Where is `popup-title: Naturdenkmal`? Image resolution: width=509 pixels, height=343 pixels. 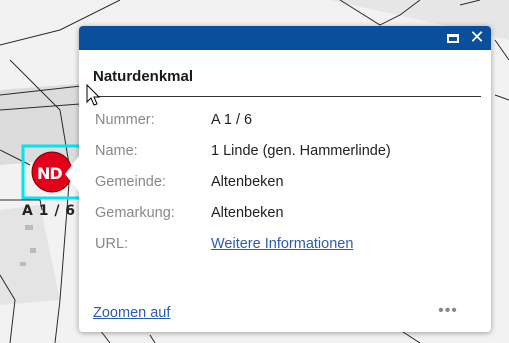
popup-title: Naturdenkmal is located at coordinates (143, 76).